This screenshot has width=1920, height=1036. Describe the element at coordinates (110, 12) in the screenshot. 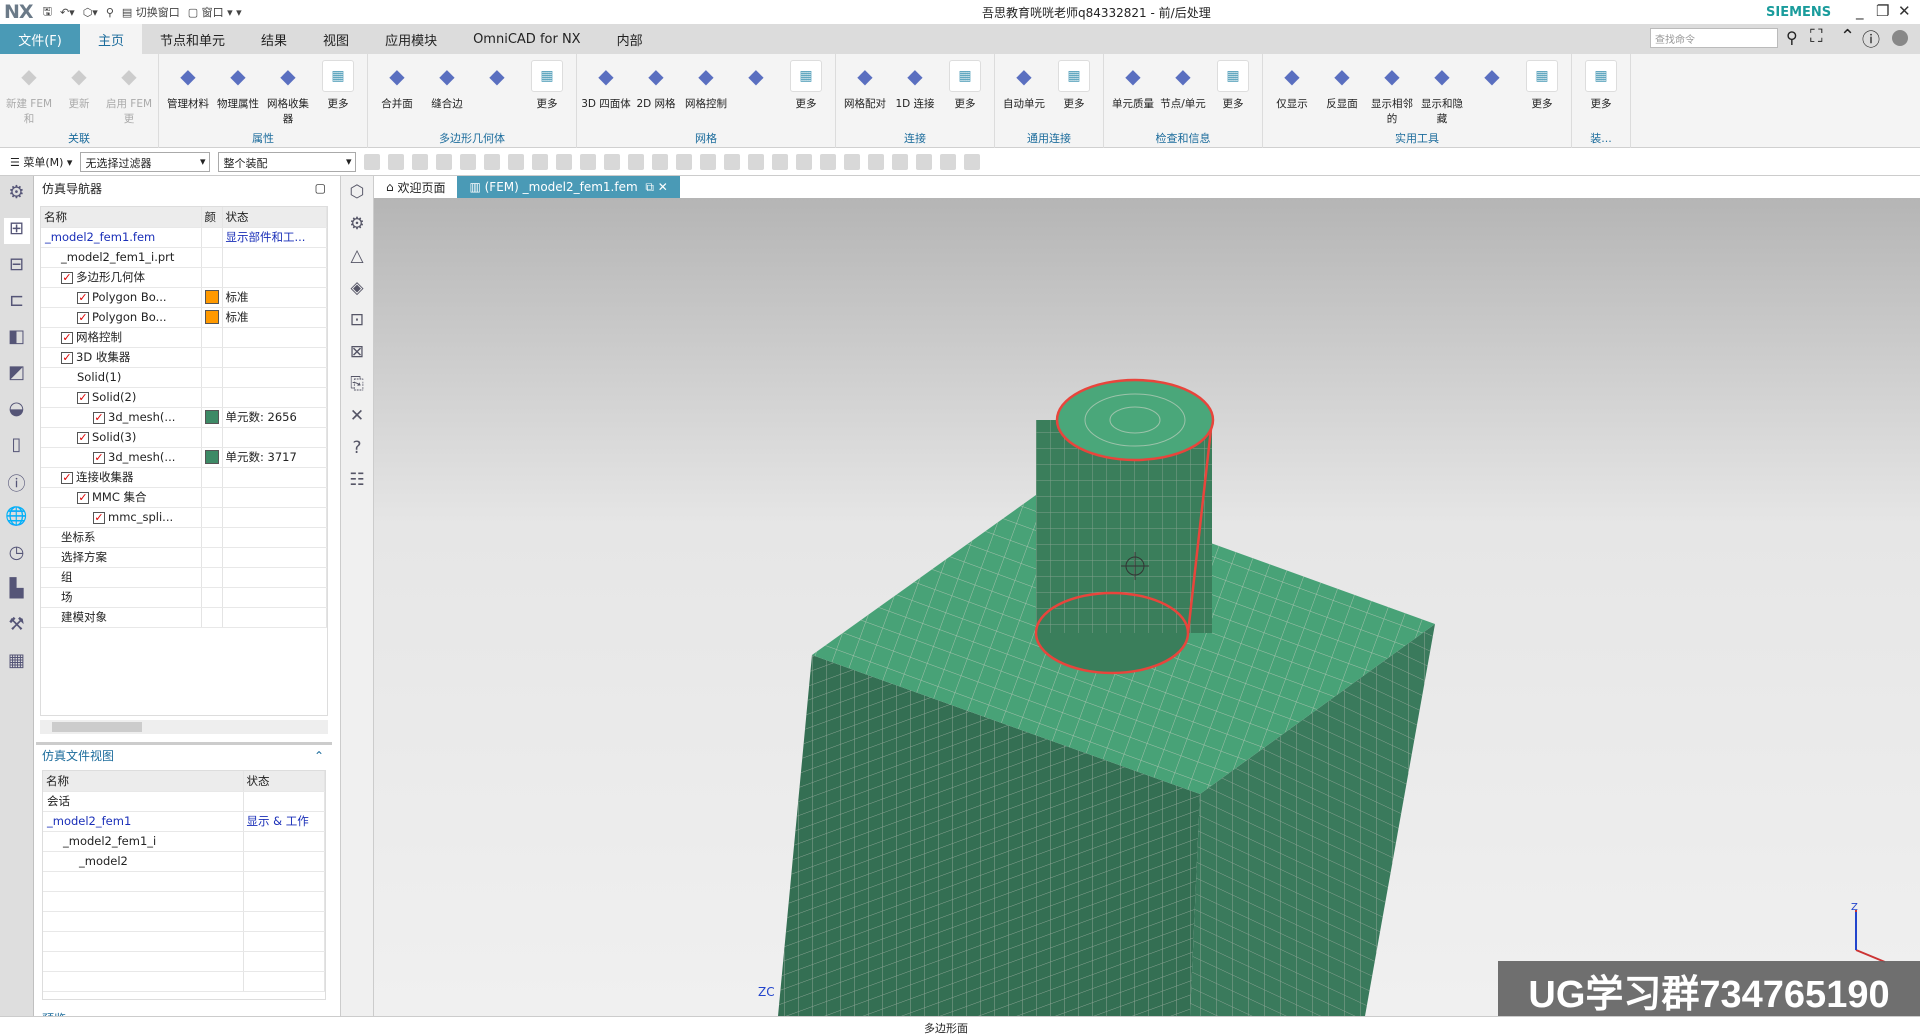

I see `repeat-command-icon: ⚲` at that location.